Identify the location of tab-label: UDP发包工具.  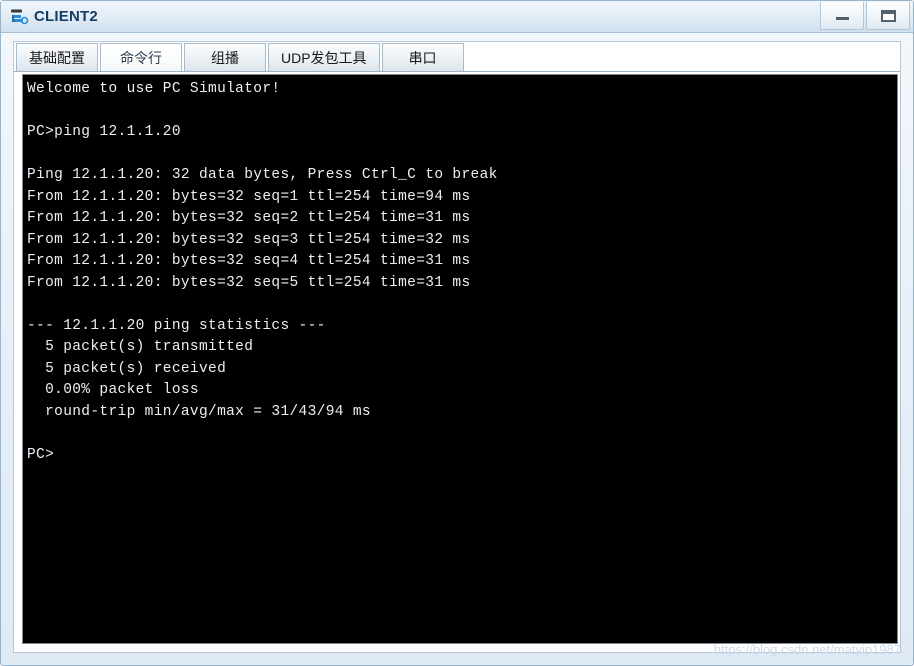
(324, 57).